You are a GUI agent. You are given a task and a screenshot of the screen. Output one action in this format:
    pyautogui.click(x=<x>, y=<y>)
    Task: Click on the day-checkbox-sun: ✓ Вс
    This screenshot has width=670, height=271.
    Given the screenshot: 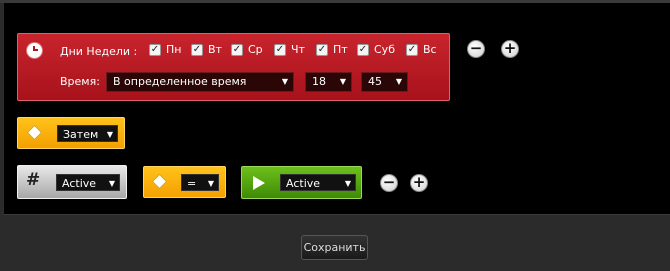 What is the action you would take?
    pyautogui.click(x=421, y=49)
    